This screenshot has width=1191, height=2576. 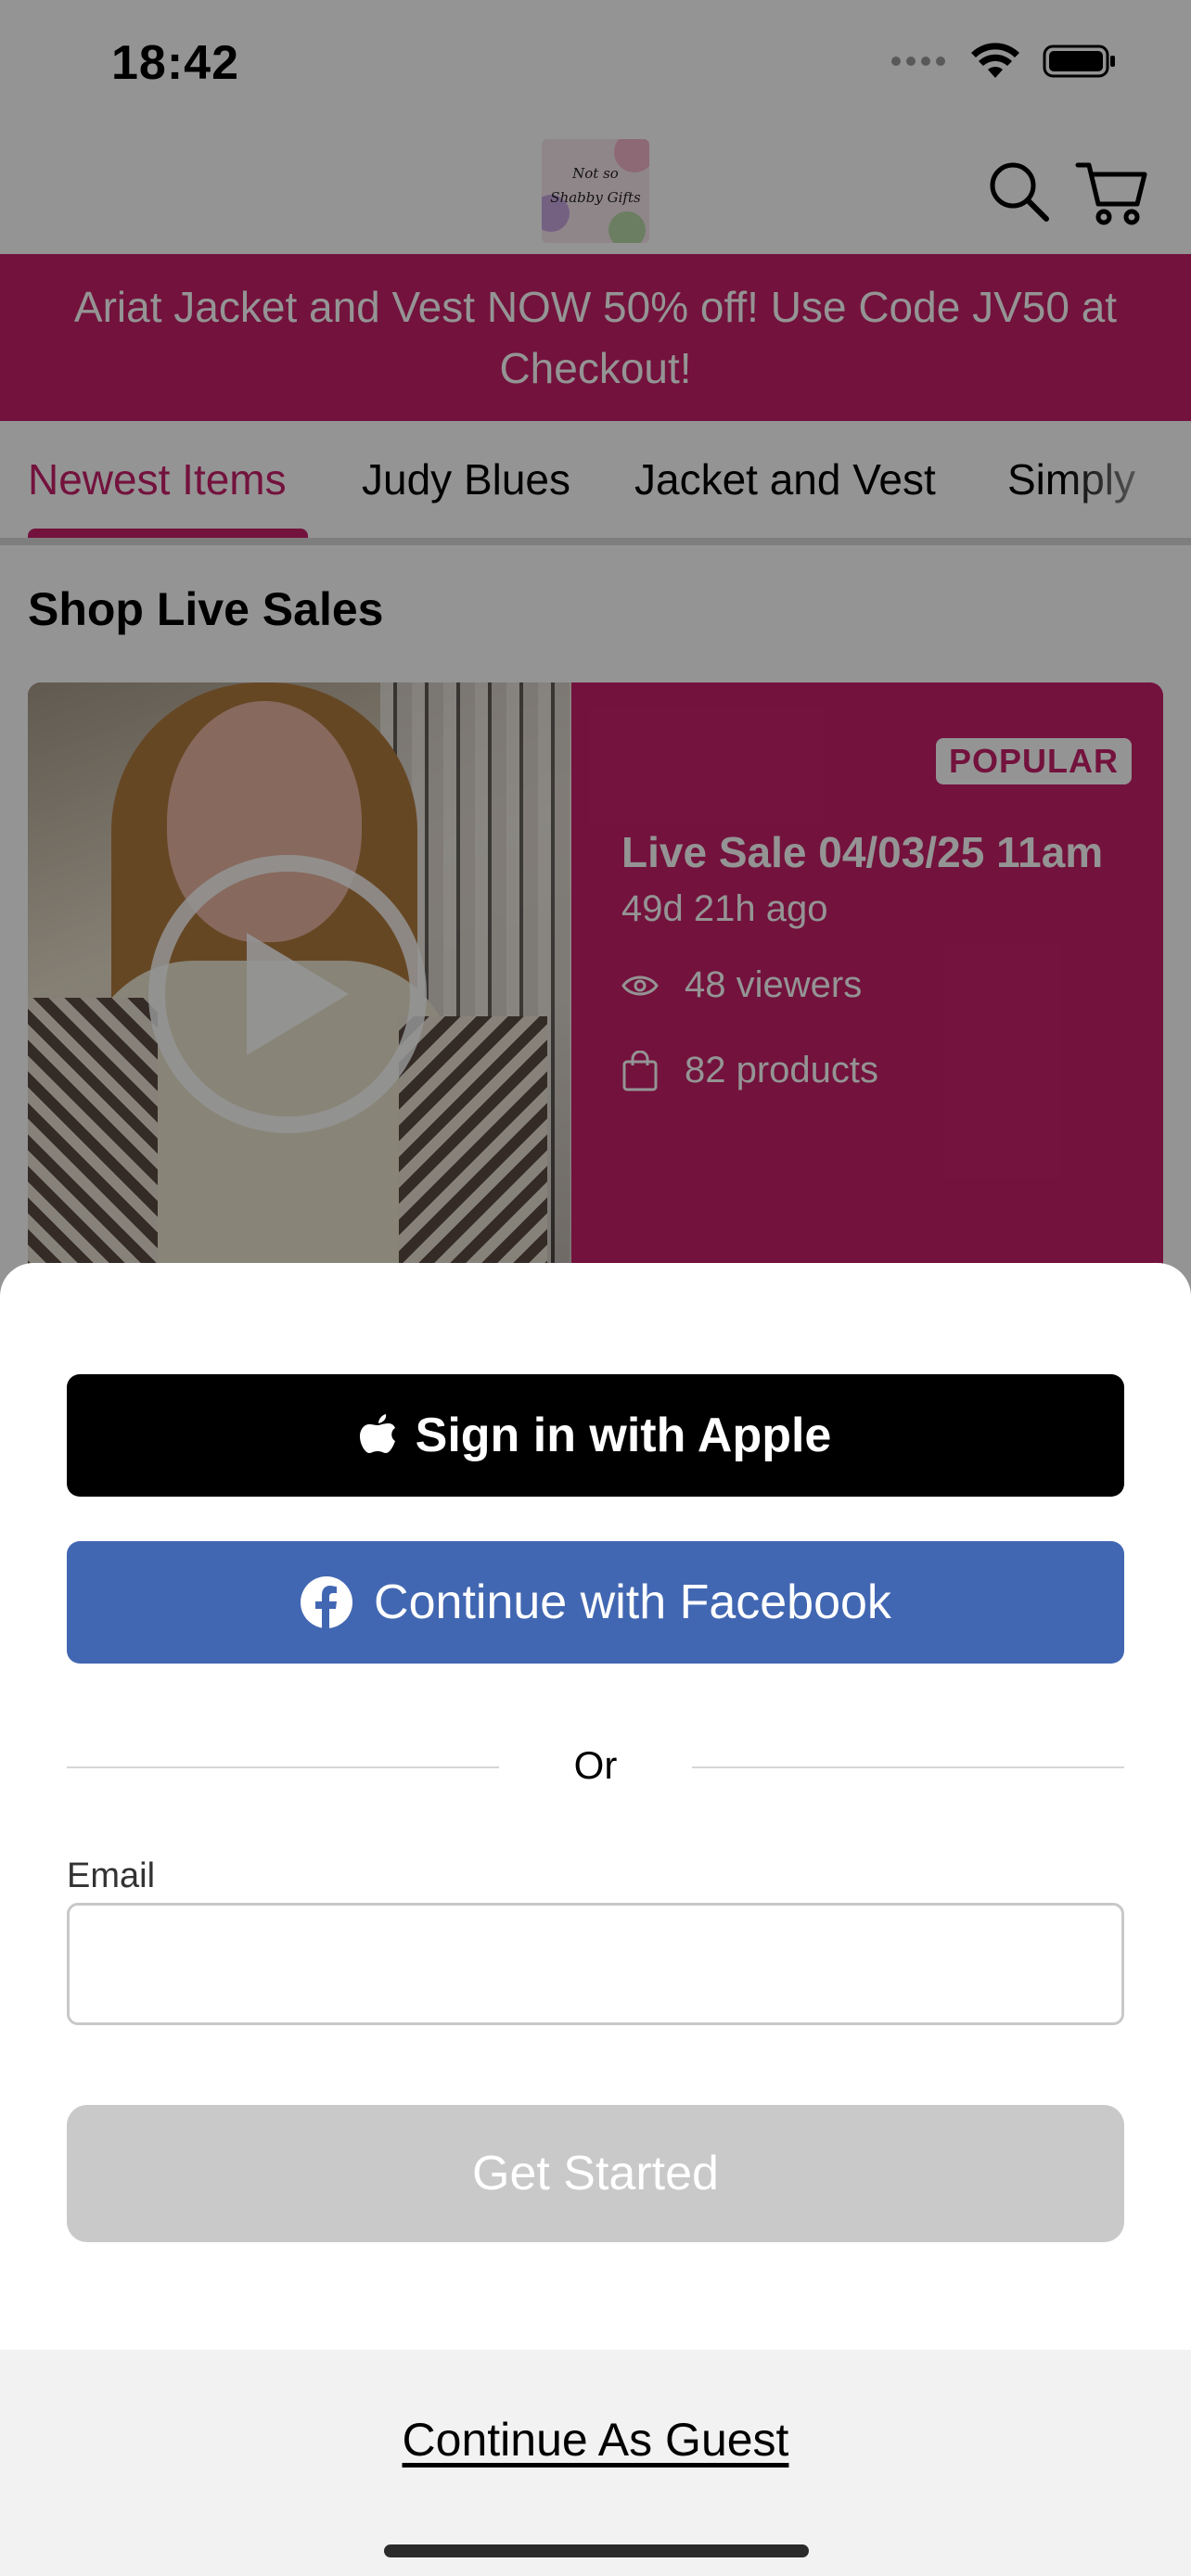 What do you see at coordinates (377, 1433) in the screenshot?
I see `apple-logo-icon` at bounding box center [377, 1433].